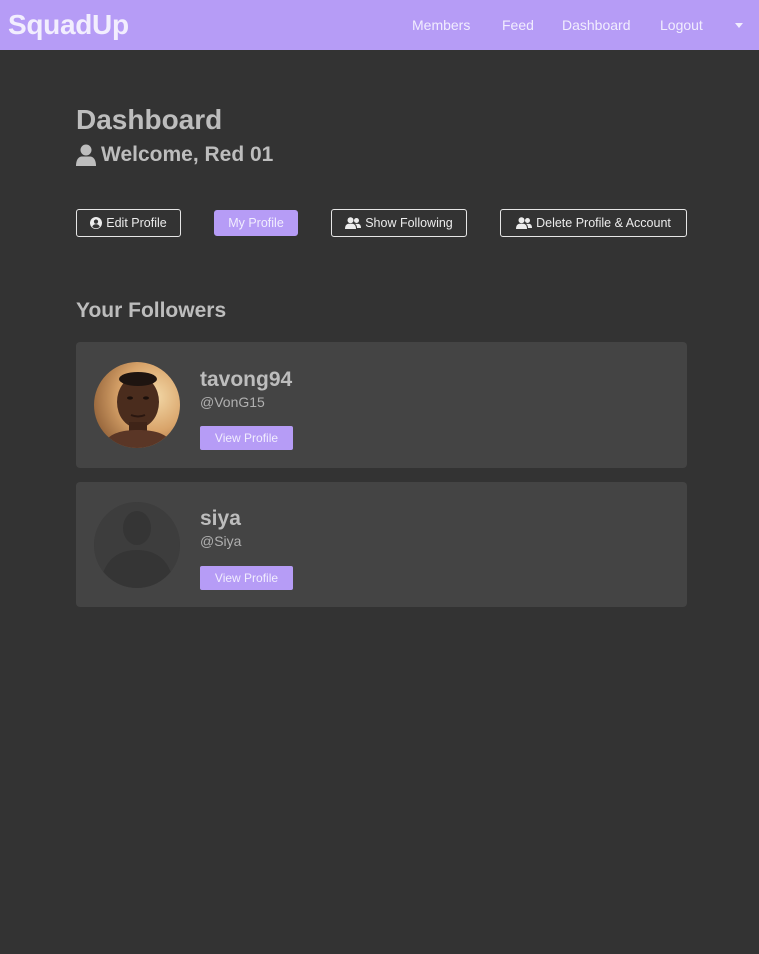  Describe the element at coordinates (86, 155) in the screenshot. I see `user-icon` at that location.